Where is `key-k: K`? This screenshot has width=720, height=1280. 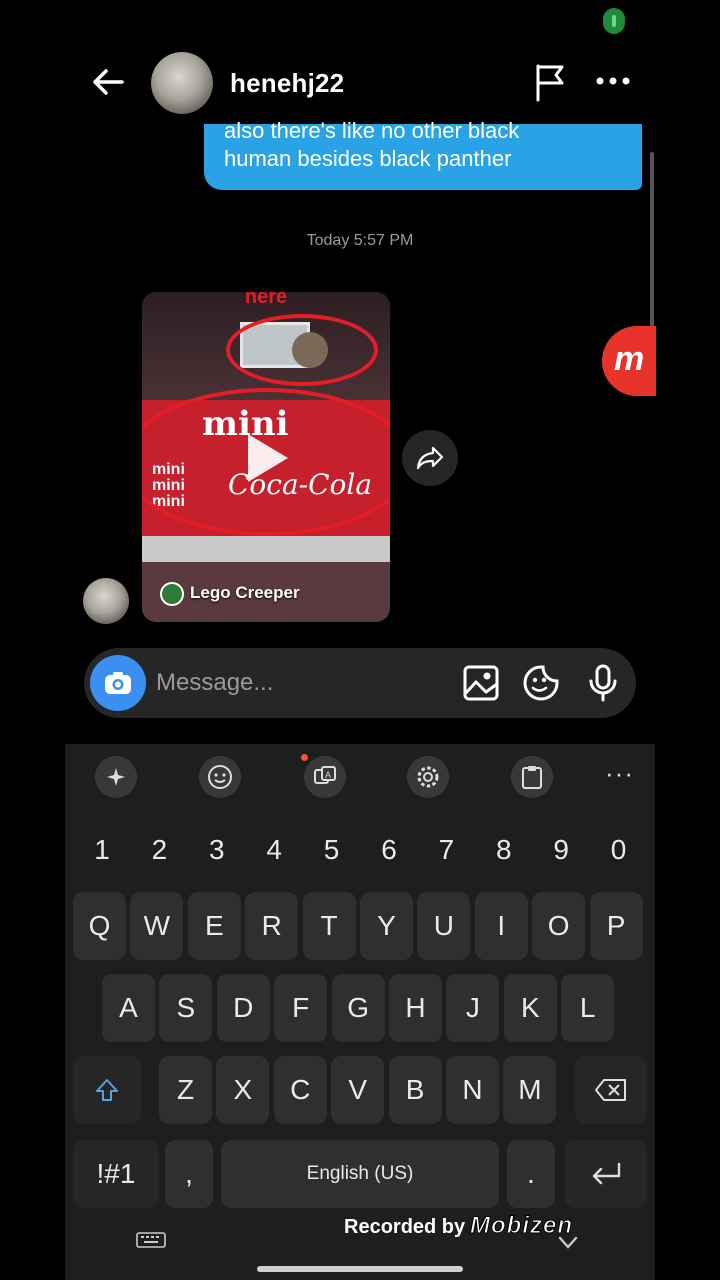 key-k: K is located at coordinates (530, 1008).